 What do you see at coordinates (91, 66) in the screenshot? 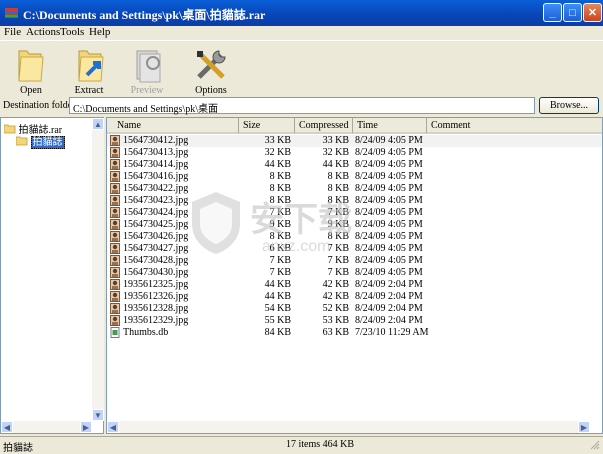
I see `extract-folder-icon` at bounding box center [91, 66].